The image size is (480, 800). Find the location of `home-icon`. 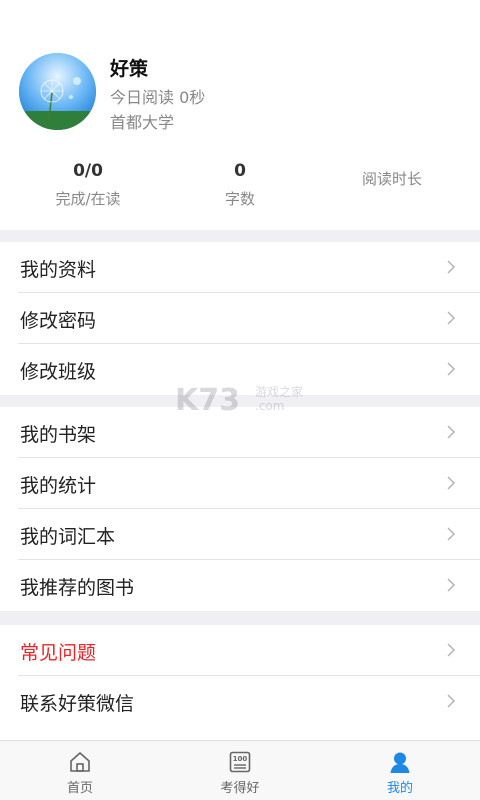

home-icon is located at coordinates (80, 762).